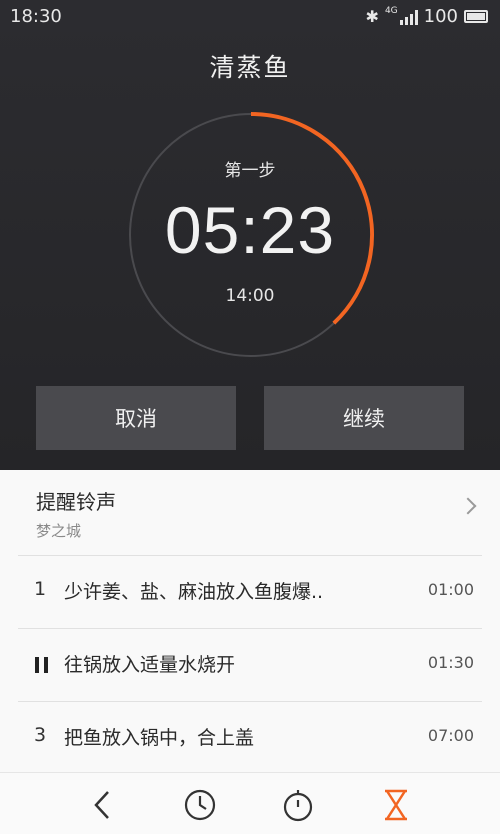 This screenshot has height=834, width=500. Describe the element at coordinates (40, 735) in the screenshot. I see `step-number: 3` at that location.